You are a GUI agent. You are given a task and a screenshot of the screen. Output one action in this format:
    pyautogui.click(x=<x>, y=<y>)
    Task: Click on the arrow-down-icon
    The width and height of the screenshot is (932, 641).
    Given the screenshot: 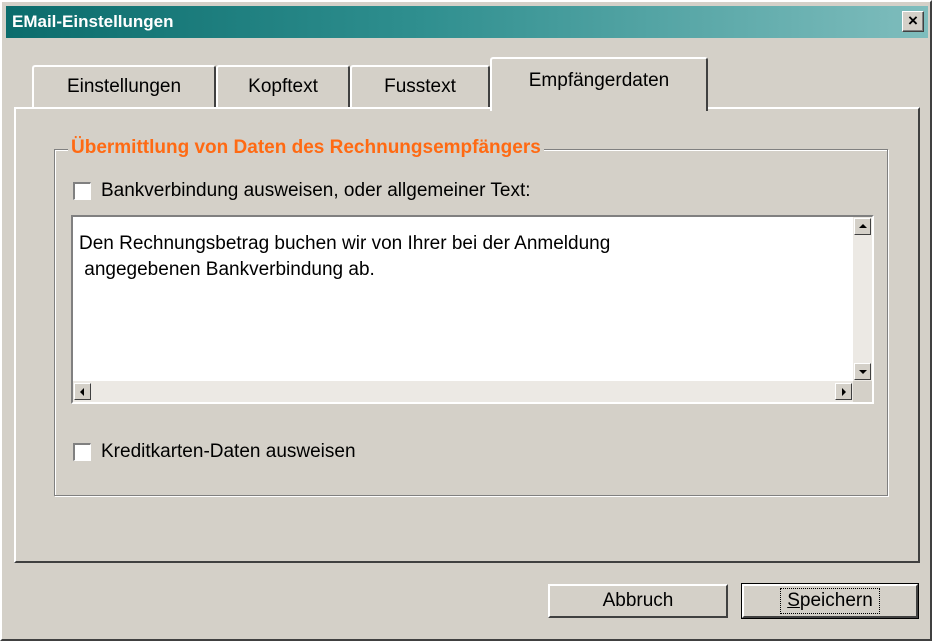 What is the action you would take?
    pyautogui.click(x=863, y=372)
    